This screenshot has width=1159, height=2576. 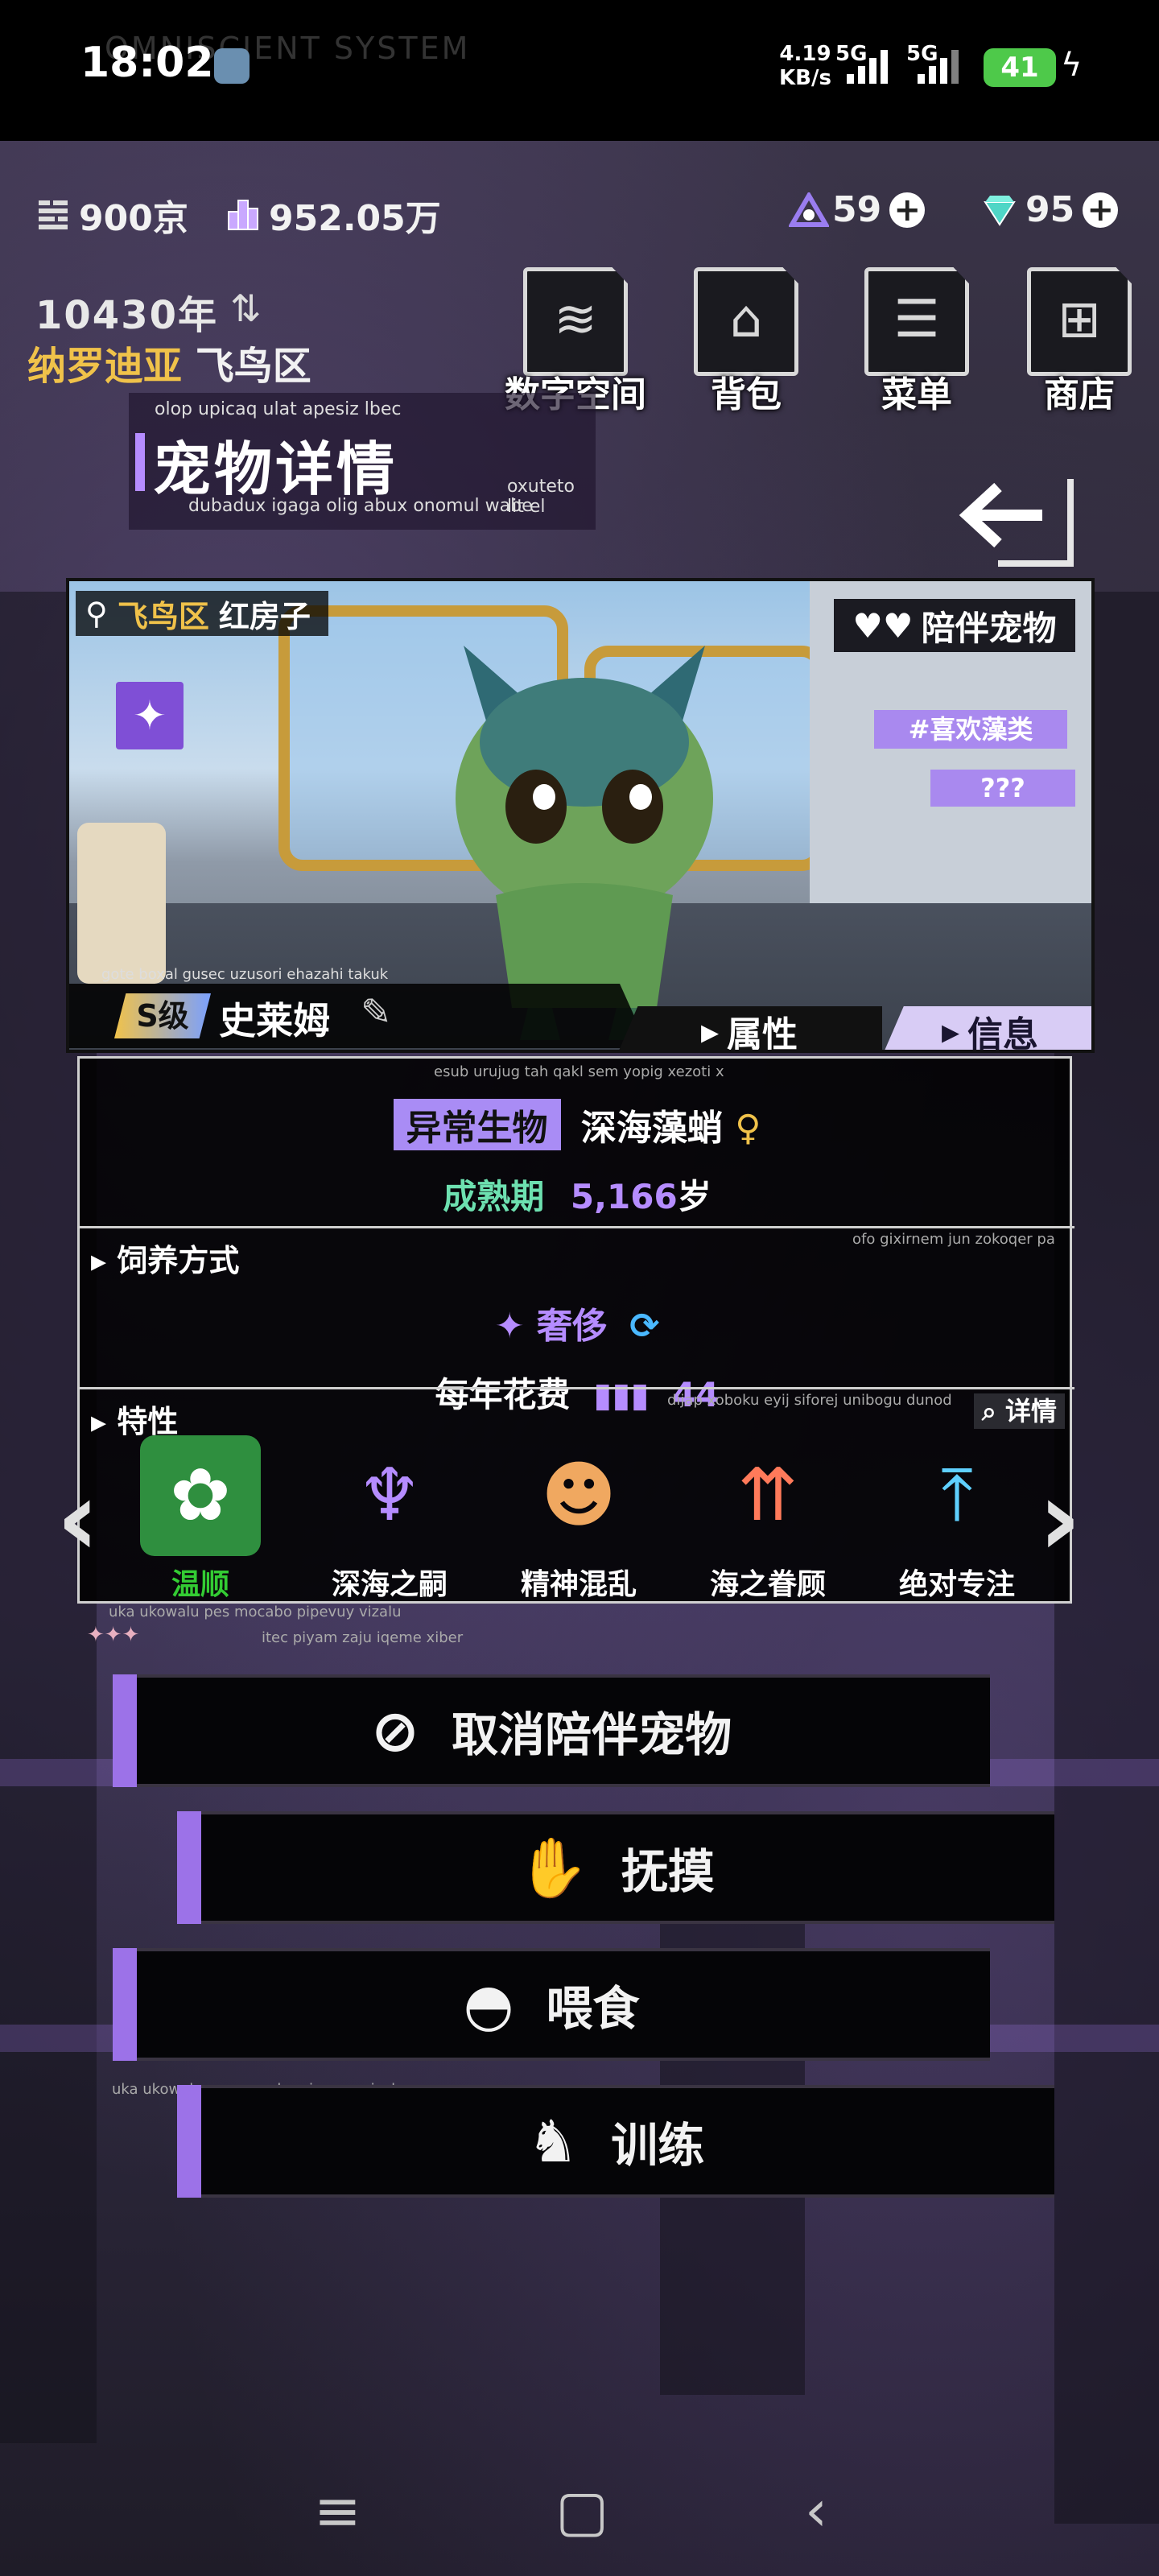 I want to click on trait-name: 海之眷顾, so click(x=767, y=1584).